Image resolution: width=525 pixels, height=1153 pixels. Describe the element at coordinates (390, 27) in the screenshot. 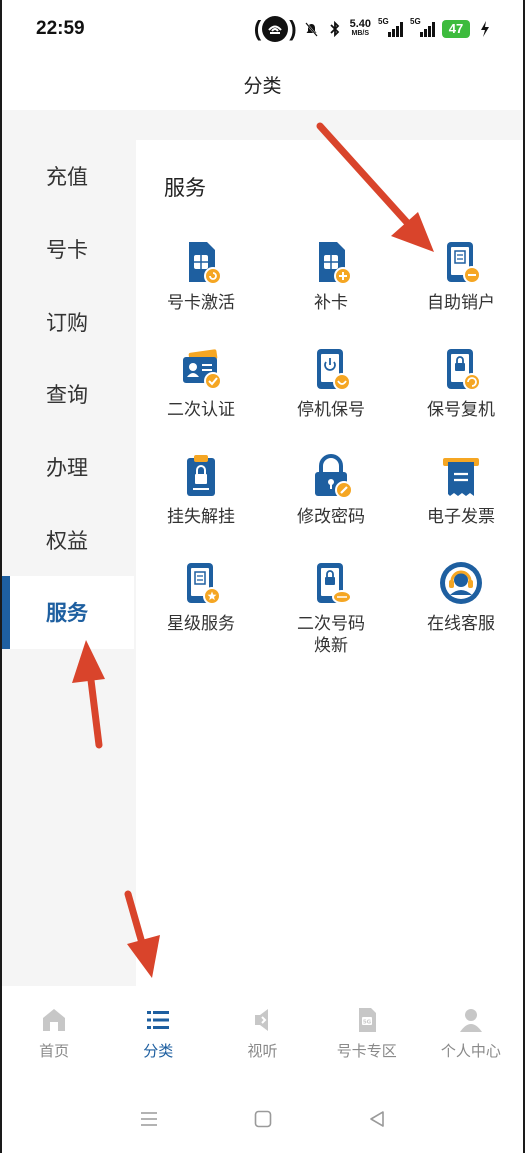

I see `signal-1-icon: 5G` at that location.